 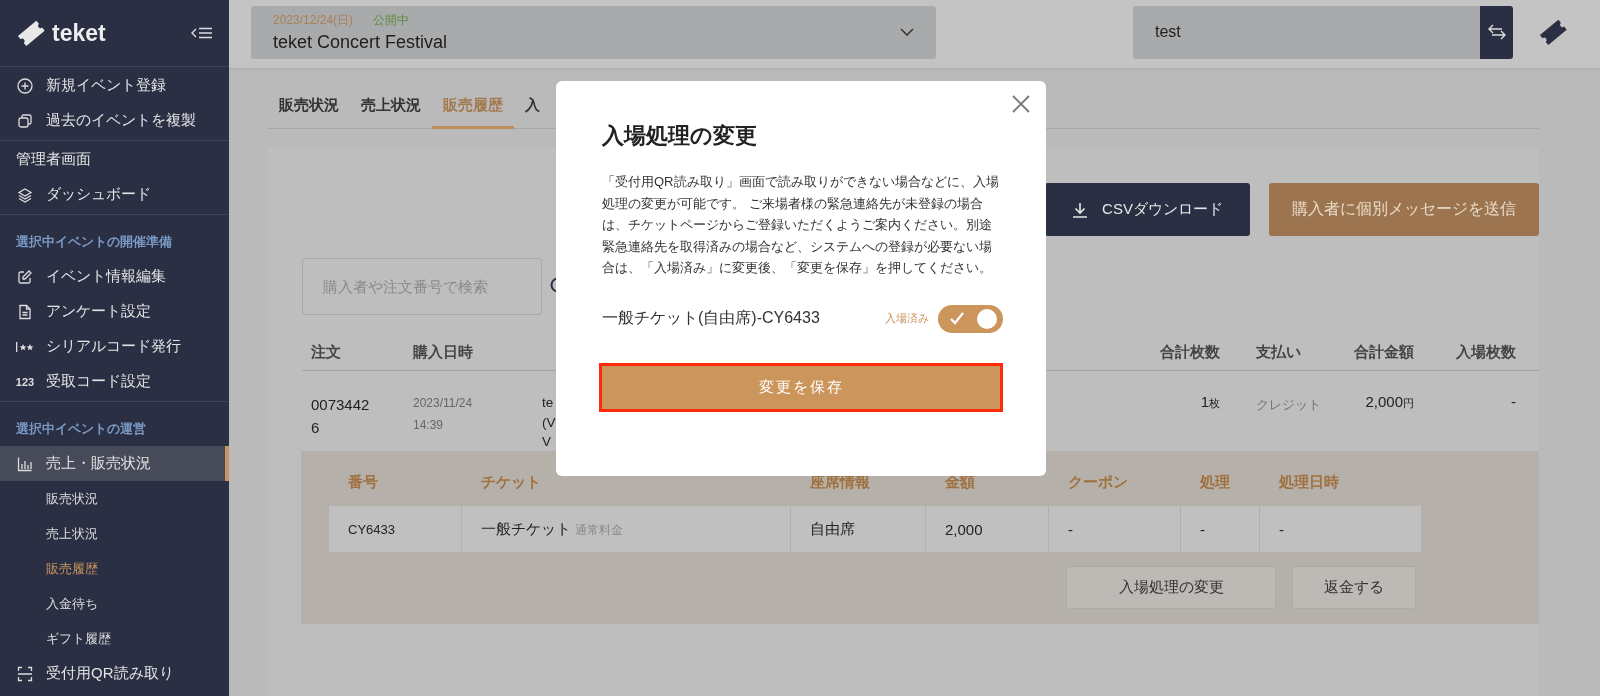 I want to click on section-label: 選択中イベントの開催準備, so click(x=94, y=242).